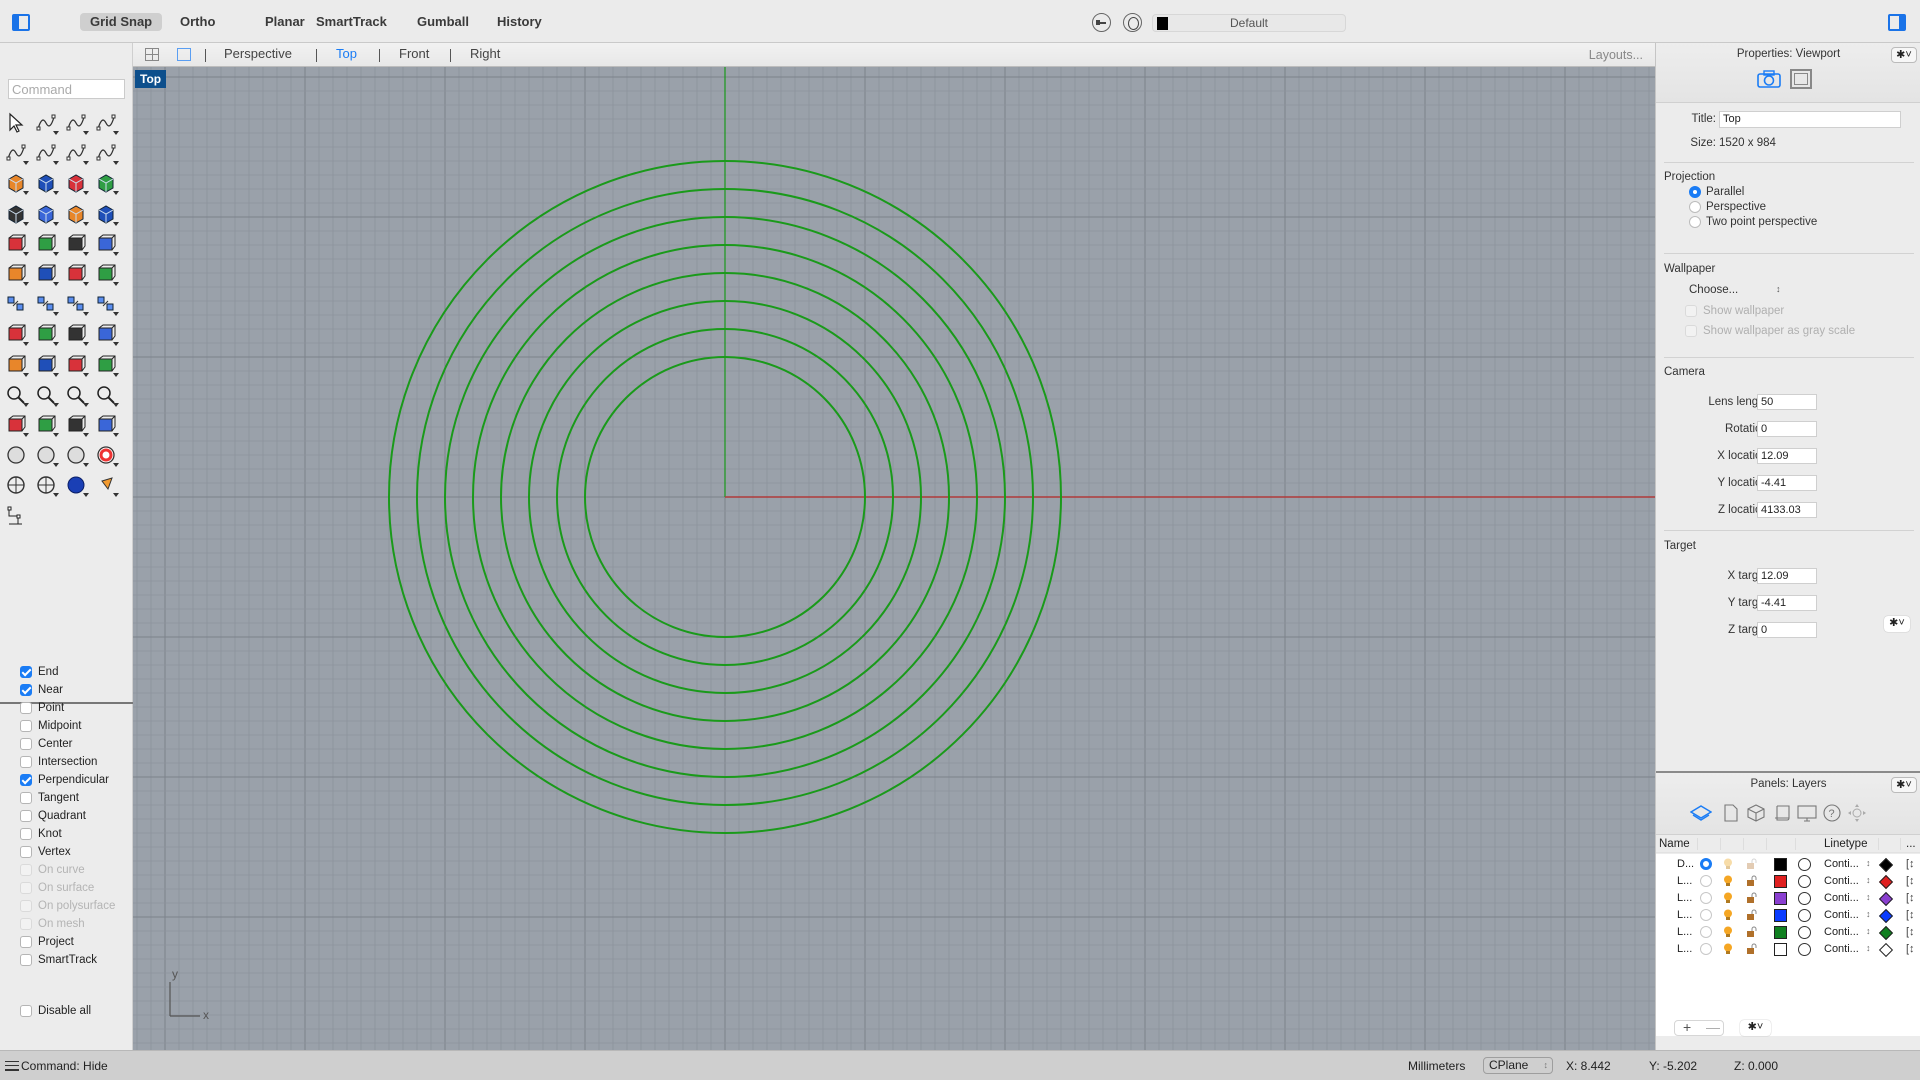  I want to click on target-gear-menu: ✱˅, so click(1897, 624).